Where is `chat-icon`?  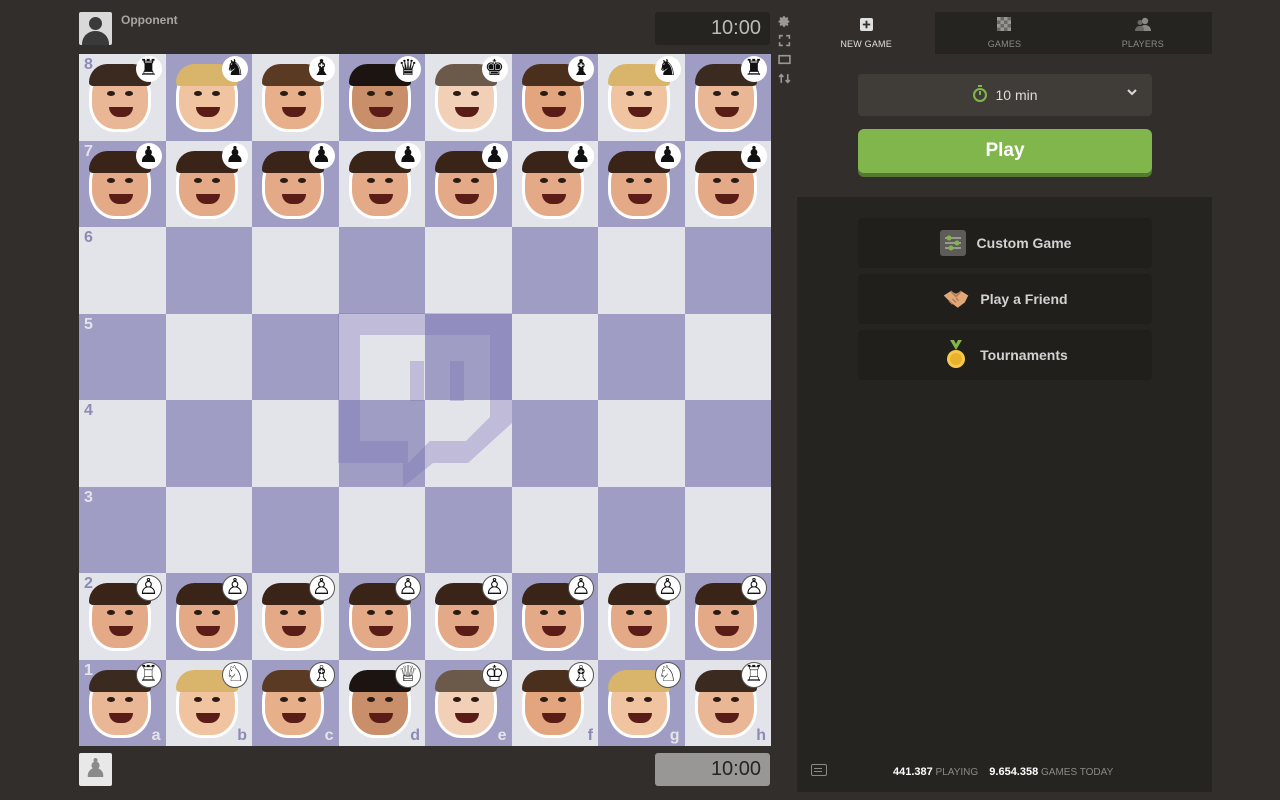 chat-icon is located at coordinates (819, 770).